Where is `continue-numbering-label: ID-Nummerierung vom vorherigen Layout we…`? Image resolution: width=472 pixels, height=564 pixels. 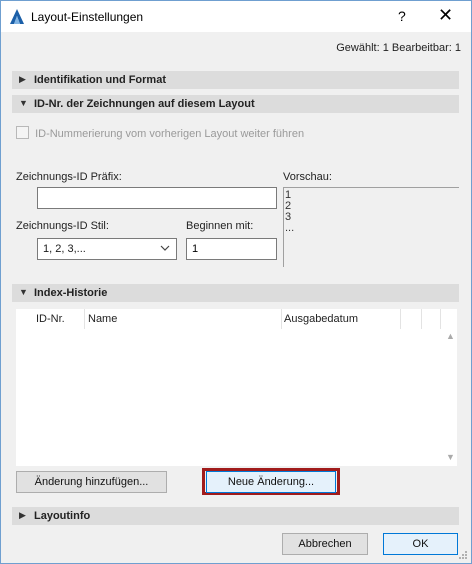 continue-numbering-label: ID-Nummerierung vom vorherigen Layout we… is located at coordinates (170, 134).